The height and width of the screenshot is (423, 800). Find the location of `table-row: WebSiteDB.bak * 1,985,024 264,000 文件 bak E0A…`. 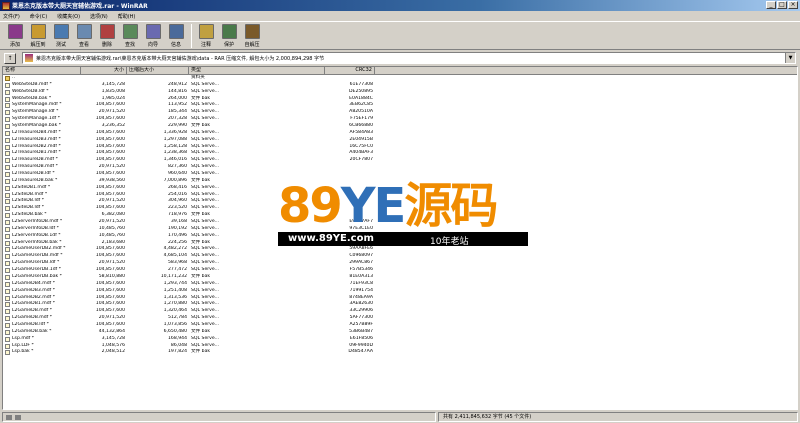

table-row: WebSiteDB.bak * 1,985,024 264,000 文件 bak E0A… is located at coordinates (400, 99).